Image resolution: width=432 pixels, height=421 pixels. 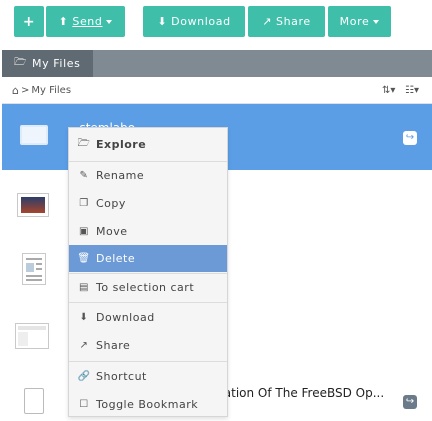 I want to click on menu-item-label: Delete, so click(x=116, y=258).